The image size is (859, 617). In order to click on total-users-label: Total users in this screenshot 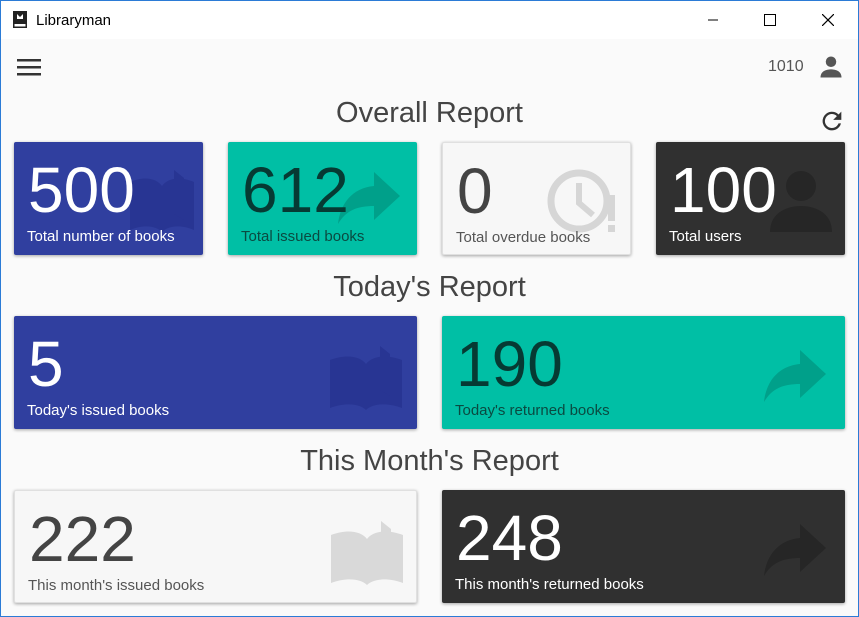, I will do `click(705, 236)`.